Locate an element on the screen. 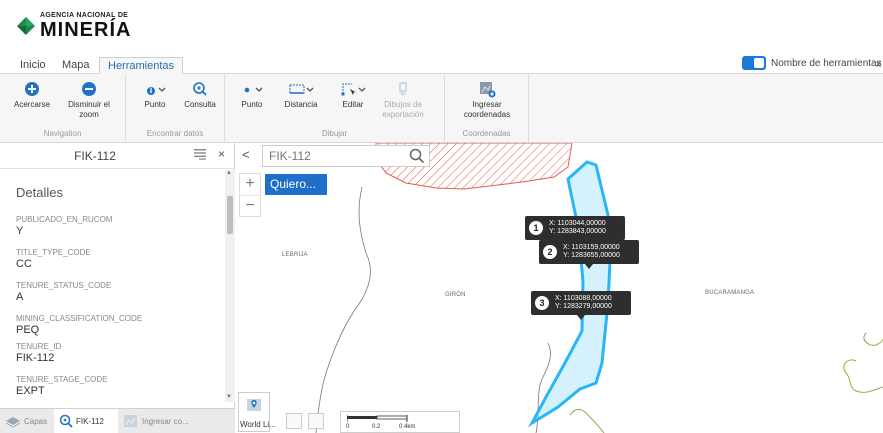  map-zoom-control: + − is located at coordinates (250, 195).